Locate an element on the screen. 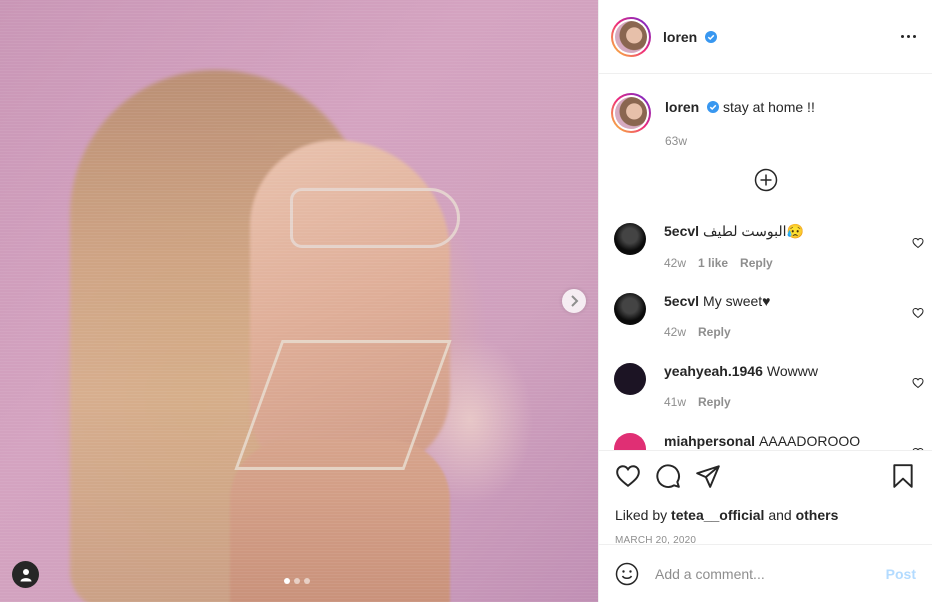  comment-bubble-icon is located at coordinates (668, 476).